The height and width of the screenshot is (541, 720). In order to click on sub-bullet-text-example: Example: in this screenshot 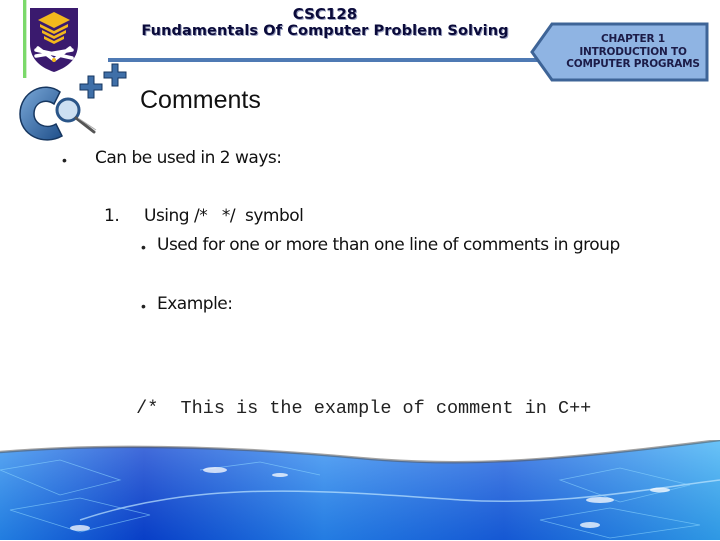, I will do `click(195, 304)`.